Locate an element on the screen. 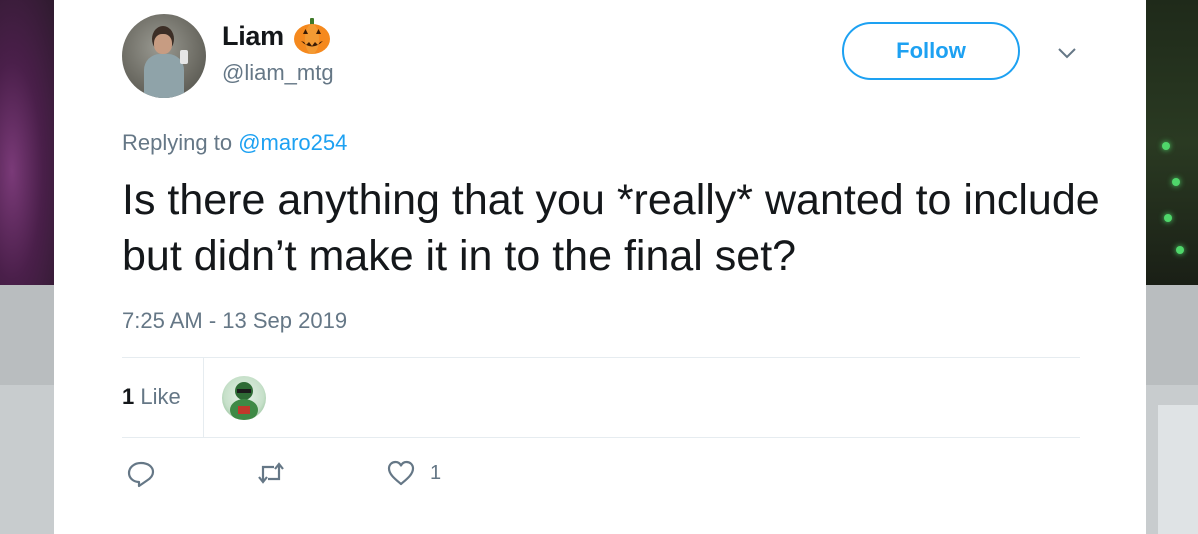  liker-avatar is located at coordinates (244, 398).